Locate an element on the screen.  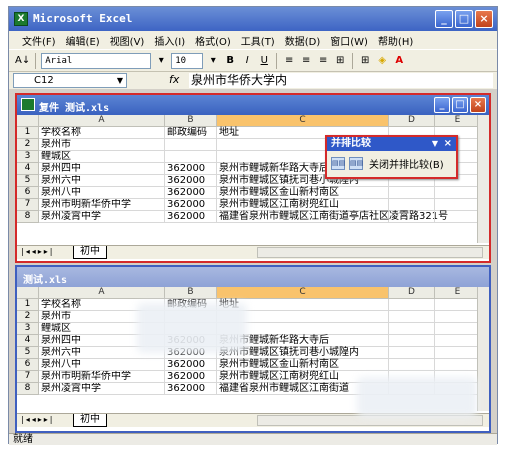
workbook-title-bar: 测试.xls is located at coordinates (253, 277).